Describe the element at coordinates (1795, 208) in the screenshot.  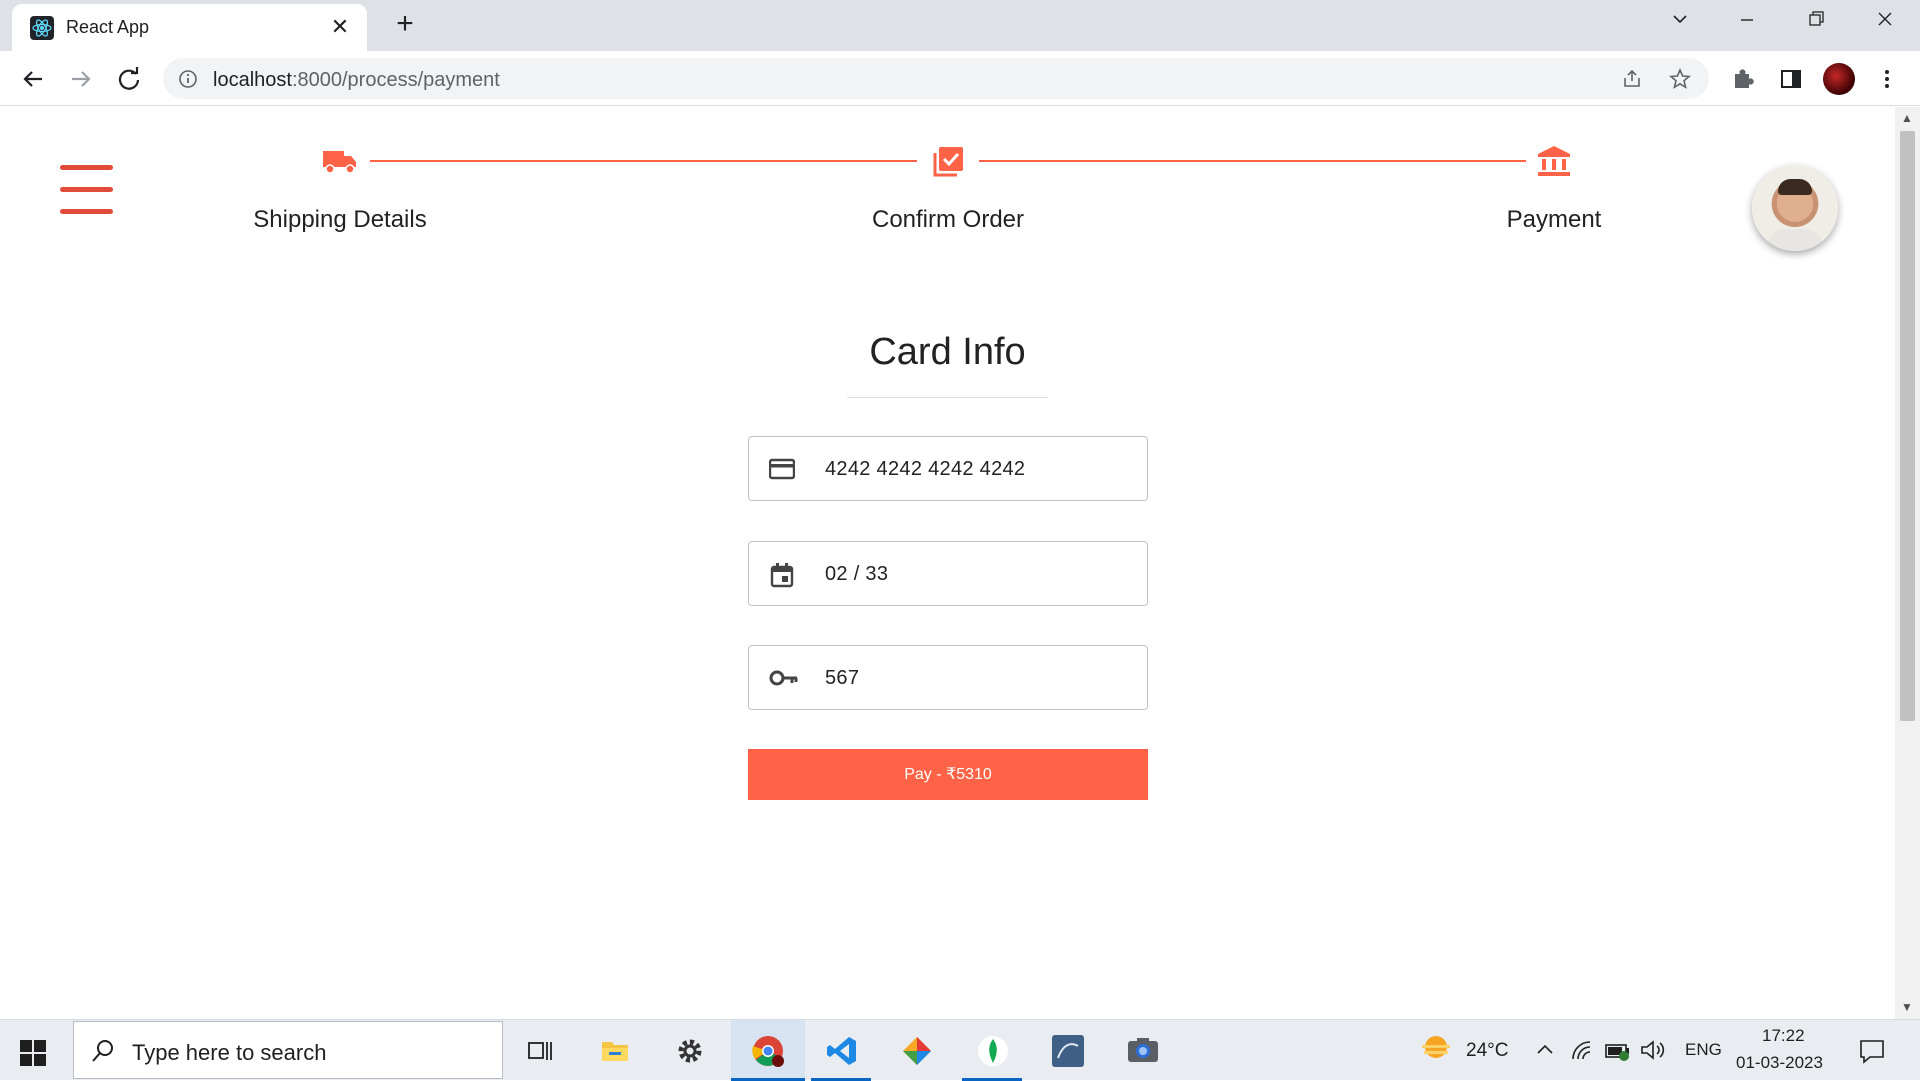
I see `user-avatar` at that location.